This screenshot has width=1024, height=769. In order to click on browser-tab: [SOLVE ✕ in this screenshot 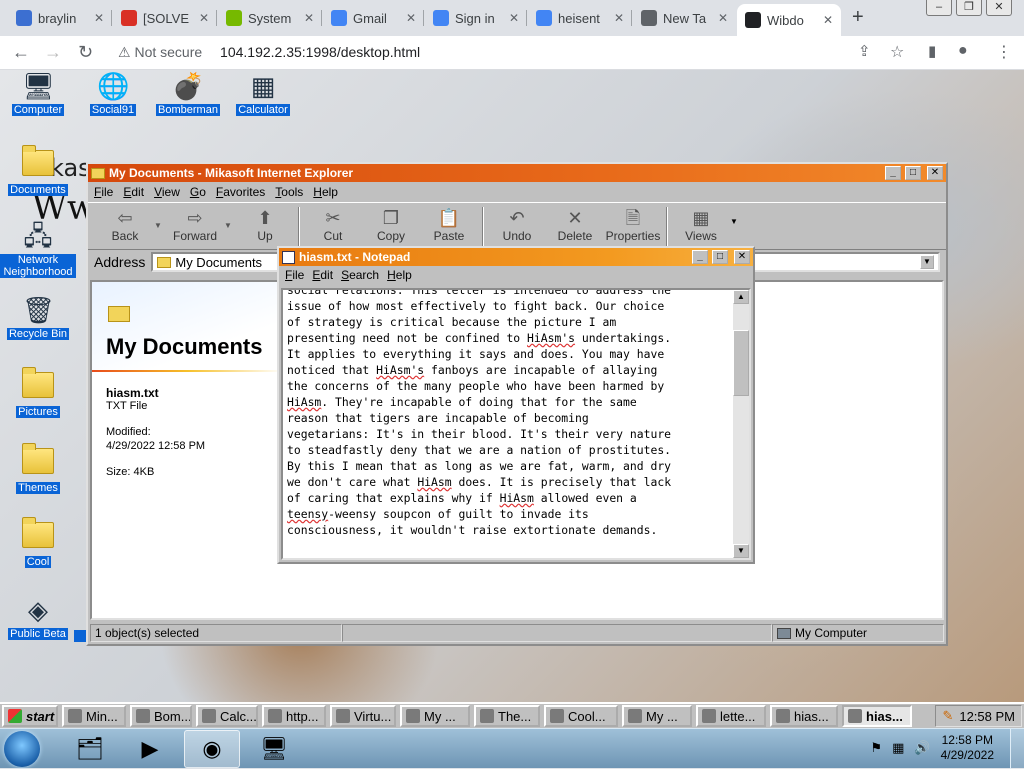, I will do `click(165, 18)`.